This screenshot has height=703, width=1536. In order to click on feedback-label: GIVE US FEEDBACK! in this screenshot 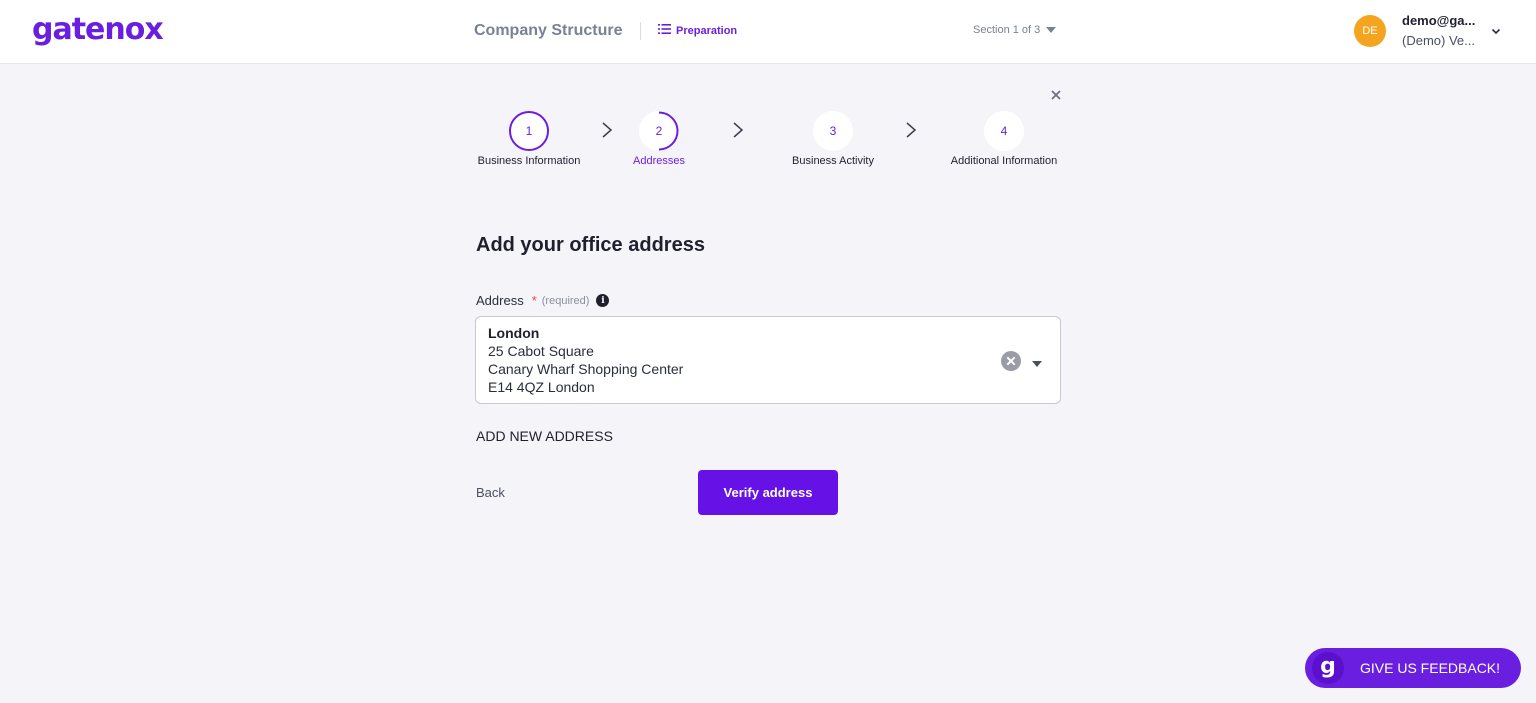, I will do `click(1430, 668)`.